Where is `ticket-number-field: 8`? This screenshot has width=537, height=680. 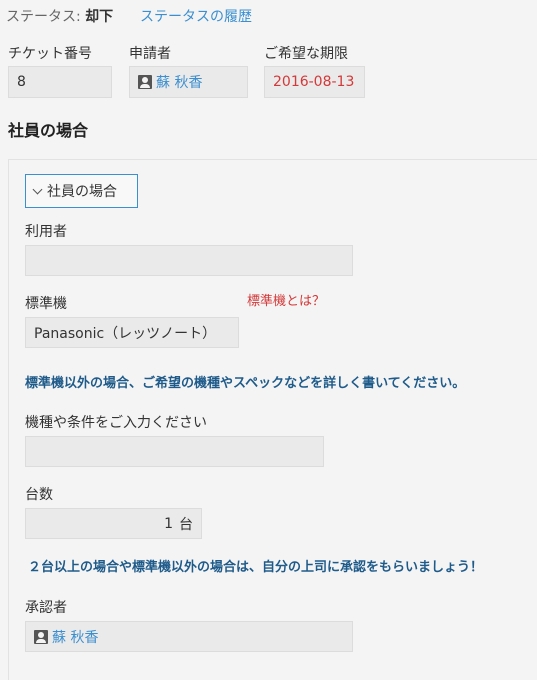
ticket-number-field: 8 is located at coordinates (60, 82).